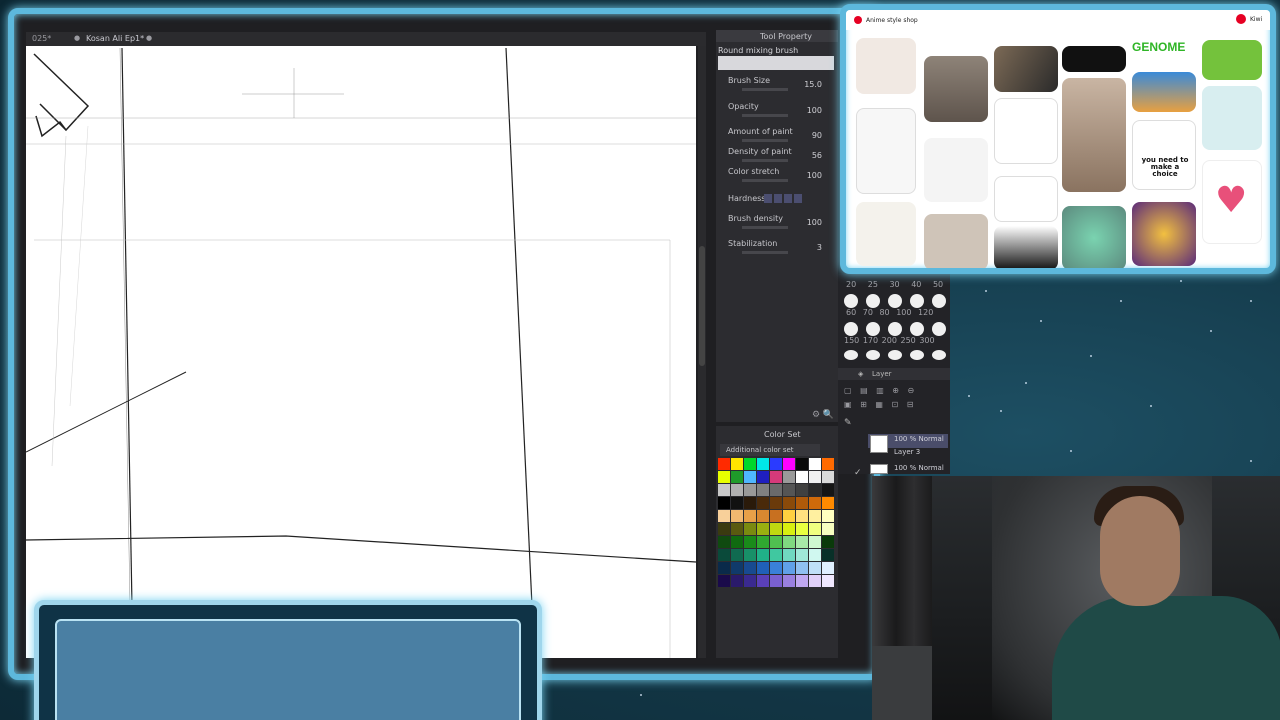  Describe the element at coordinates (115, 38) in the screenshot. I see `tab-kosan-ali-ep1: Kosan Ali Ep1*` at that location.